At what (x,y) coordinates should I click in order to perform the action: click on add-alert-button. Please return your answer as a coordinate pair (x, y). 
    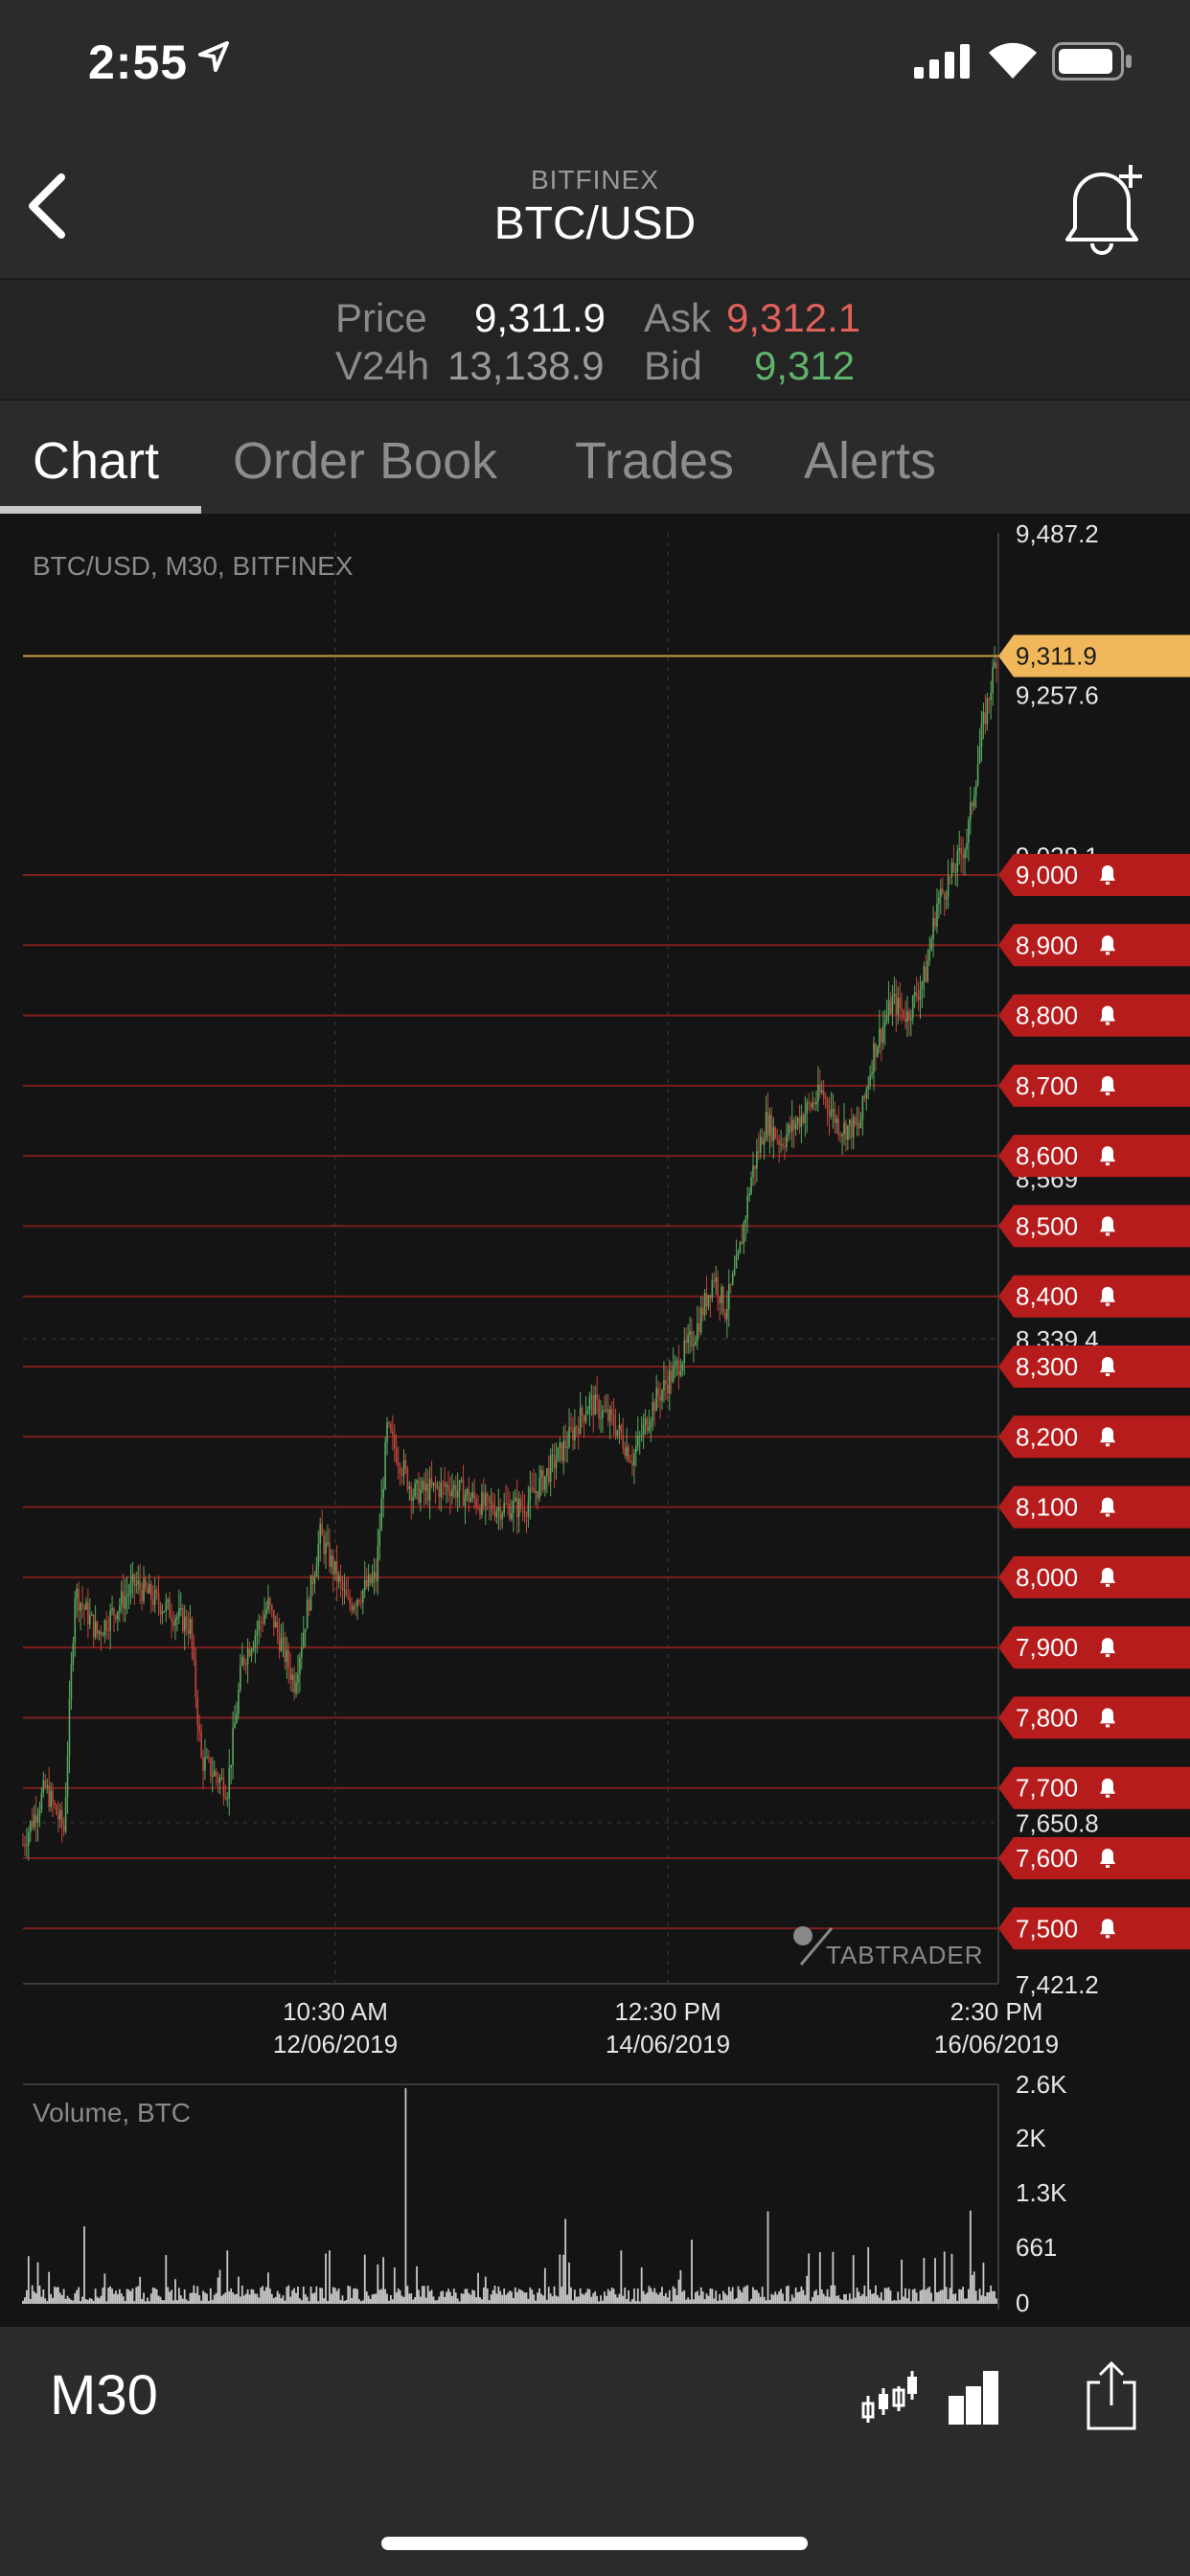
    Looking at the image, I should click on (1102, 207).